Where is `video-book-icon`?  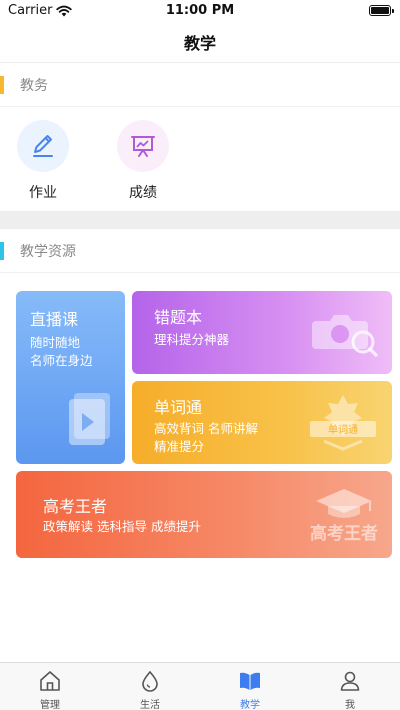 video-book-icon is located at coordinates (89, 419).